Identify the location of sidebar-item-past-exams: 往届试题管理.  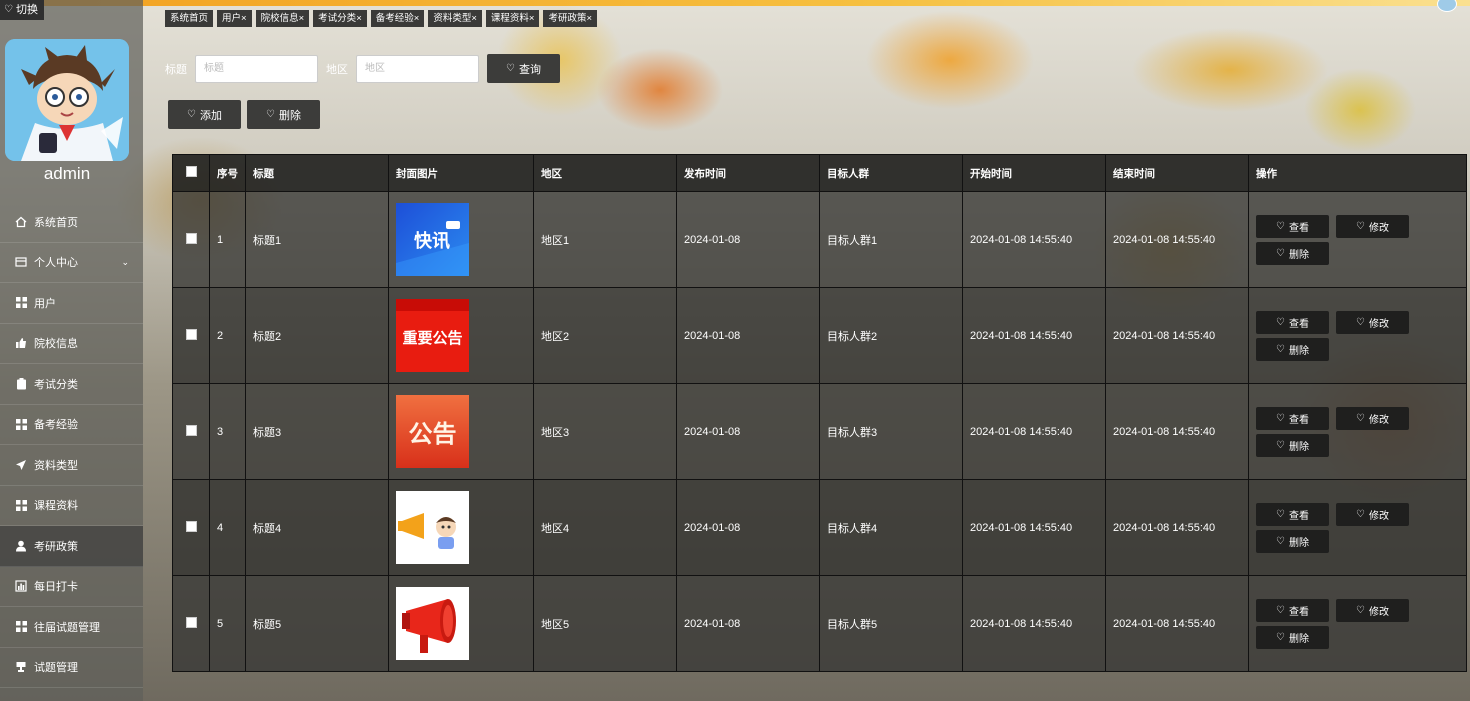
(71, 627).